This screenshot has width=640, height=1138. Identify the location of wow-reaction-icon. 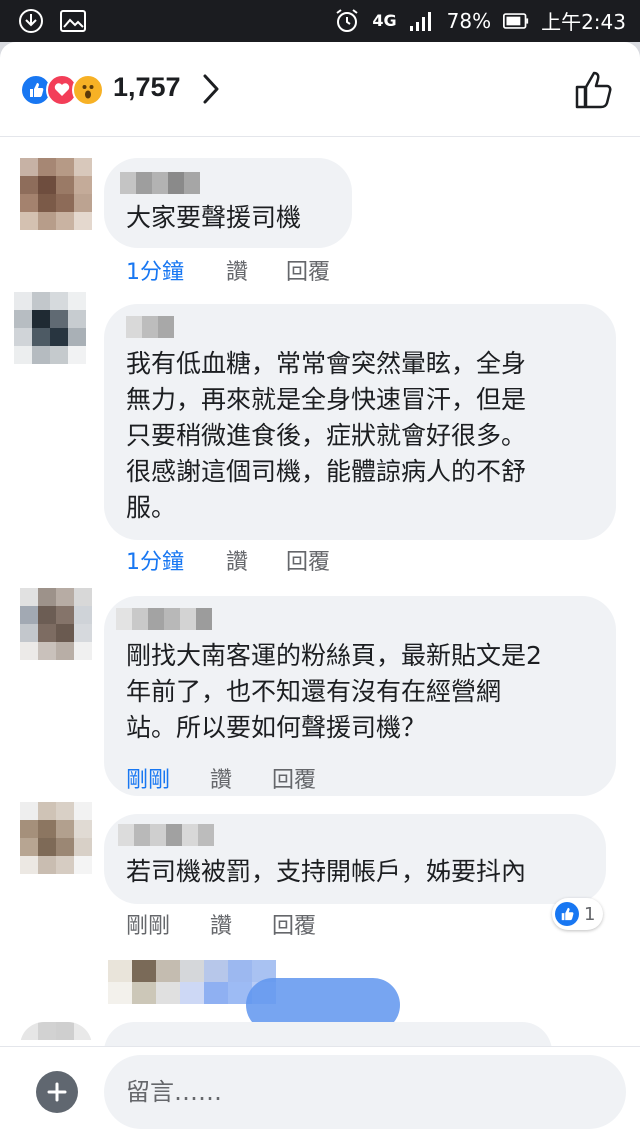
(88, 90).